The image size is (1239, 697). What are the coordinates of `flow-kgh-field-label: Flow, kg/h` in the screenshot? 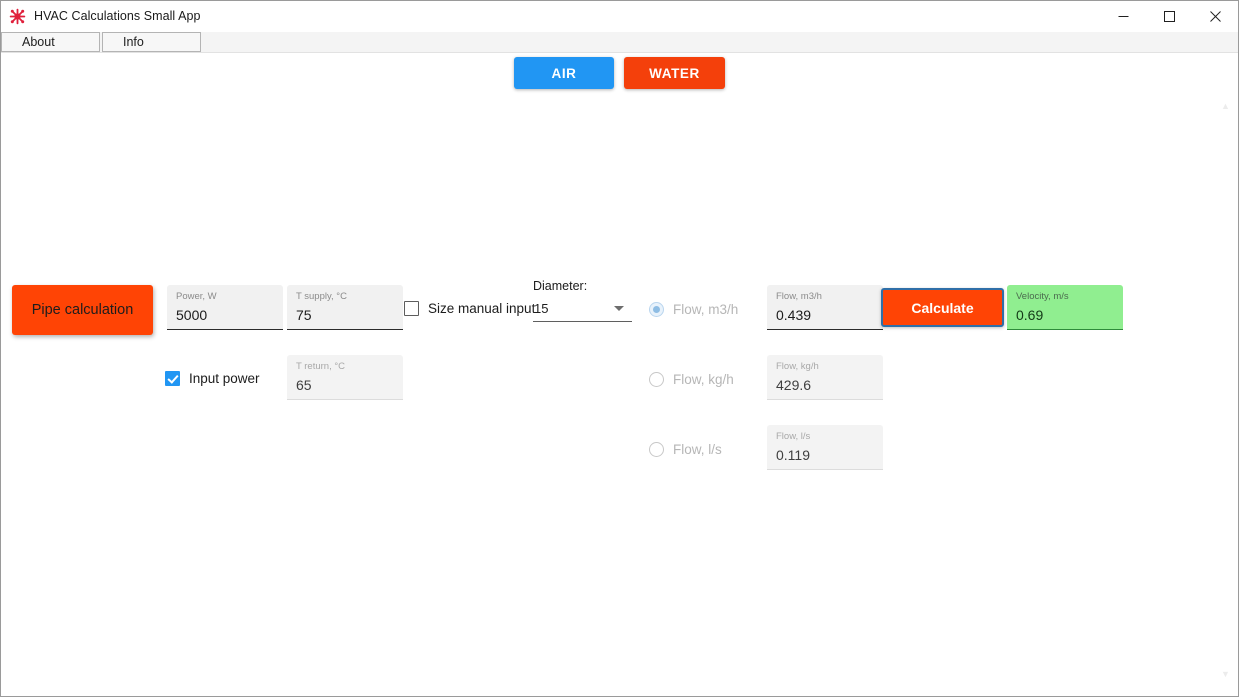 It's located at (797, 366).